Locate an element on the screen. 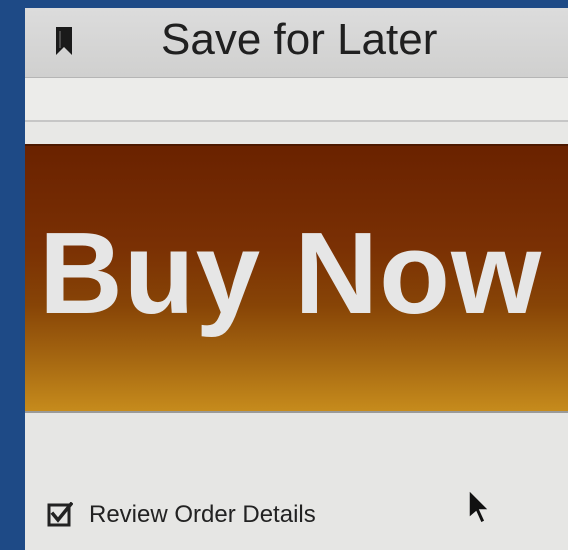  save-for-later-button: Save for Later is located at coordinates (299, 40).